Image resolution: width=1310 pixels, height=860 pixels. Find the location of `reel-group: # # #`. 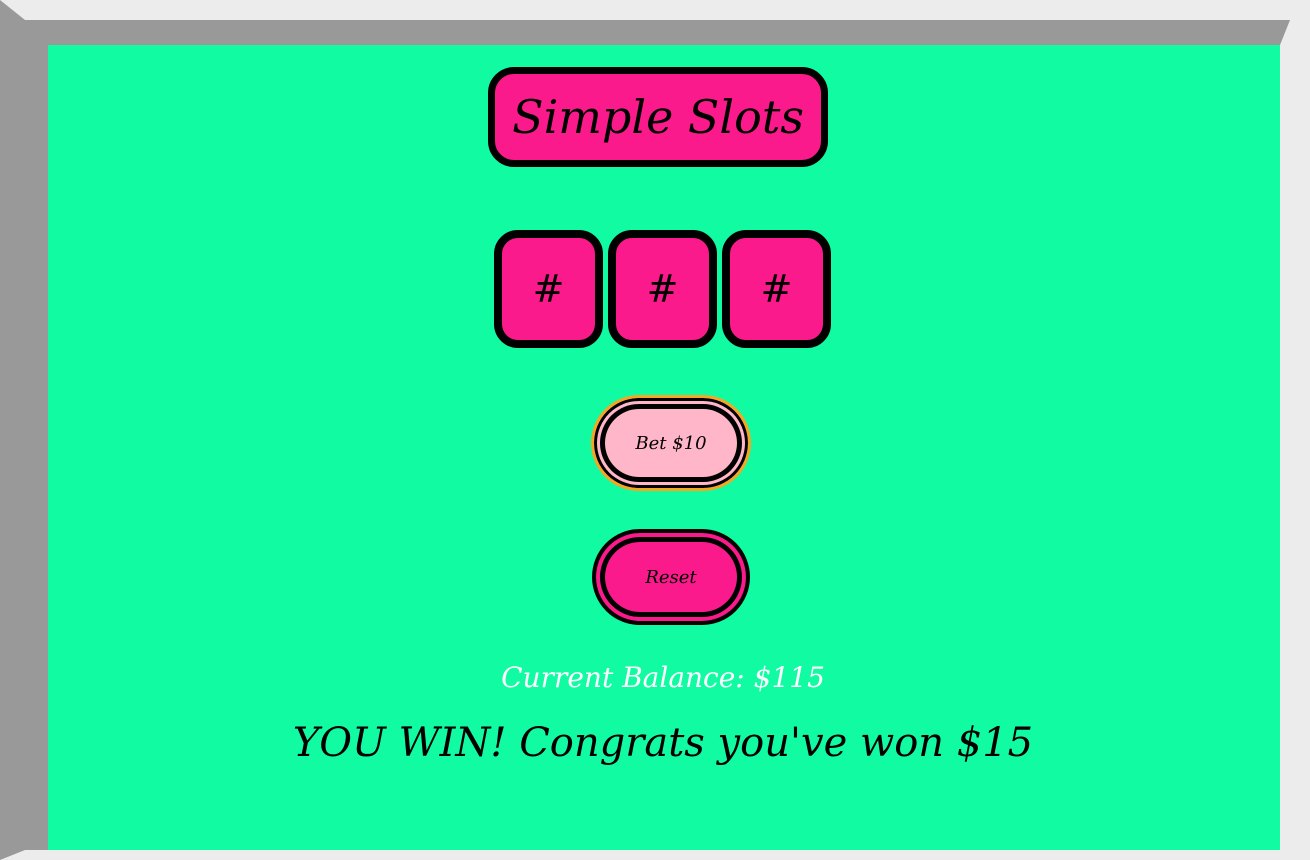

reel-group: # # # is located at coordinates (664, 289).